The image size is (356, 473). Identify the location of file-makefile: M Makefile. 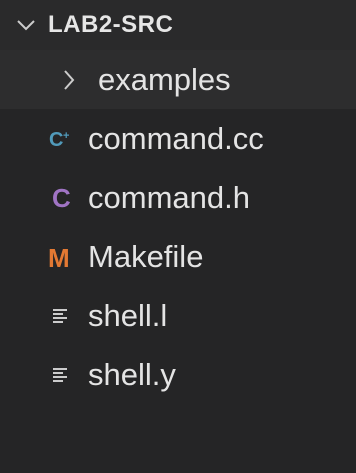
(178, 256).